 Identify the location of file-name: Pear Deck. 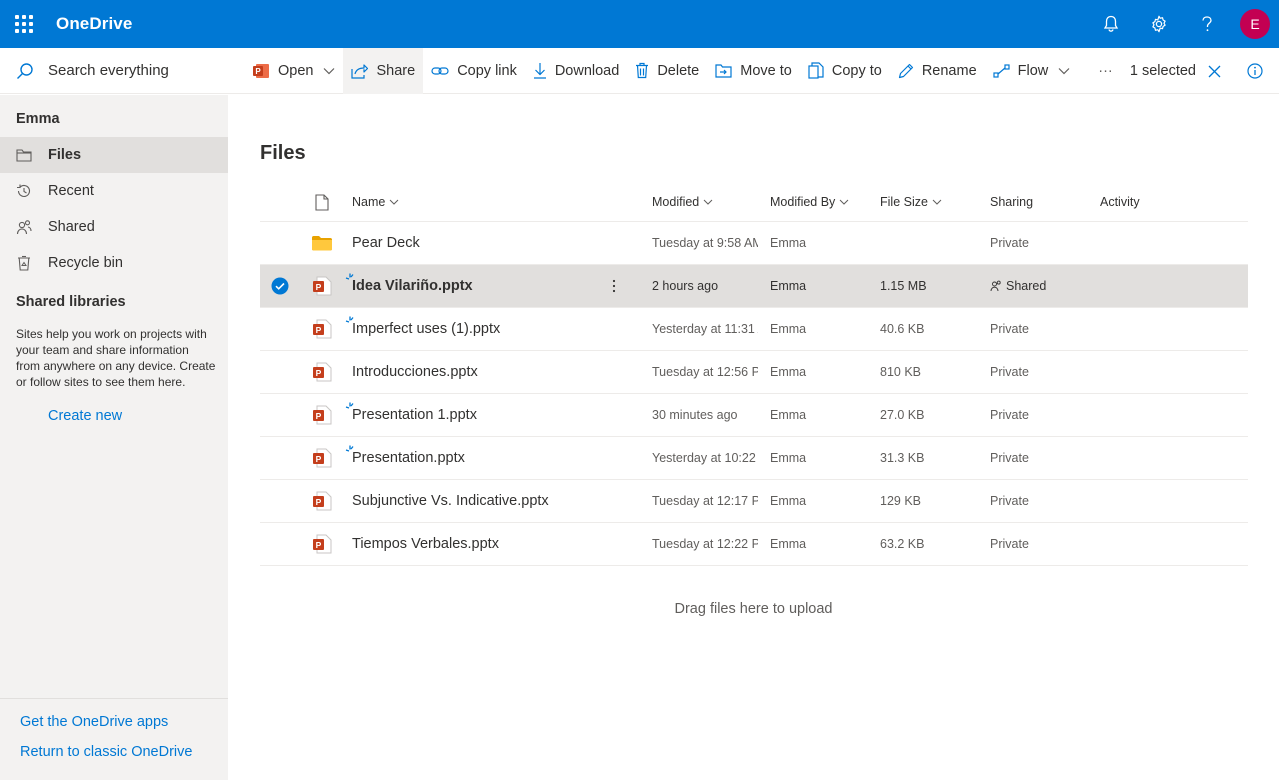
(482, 243).